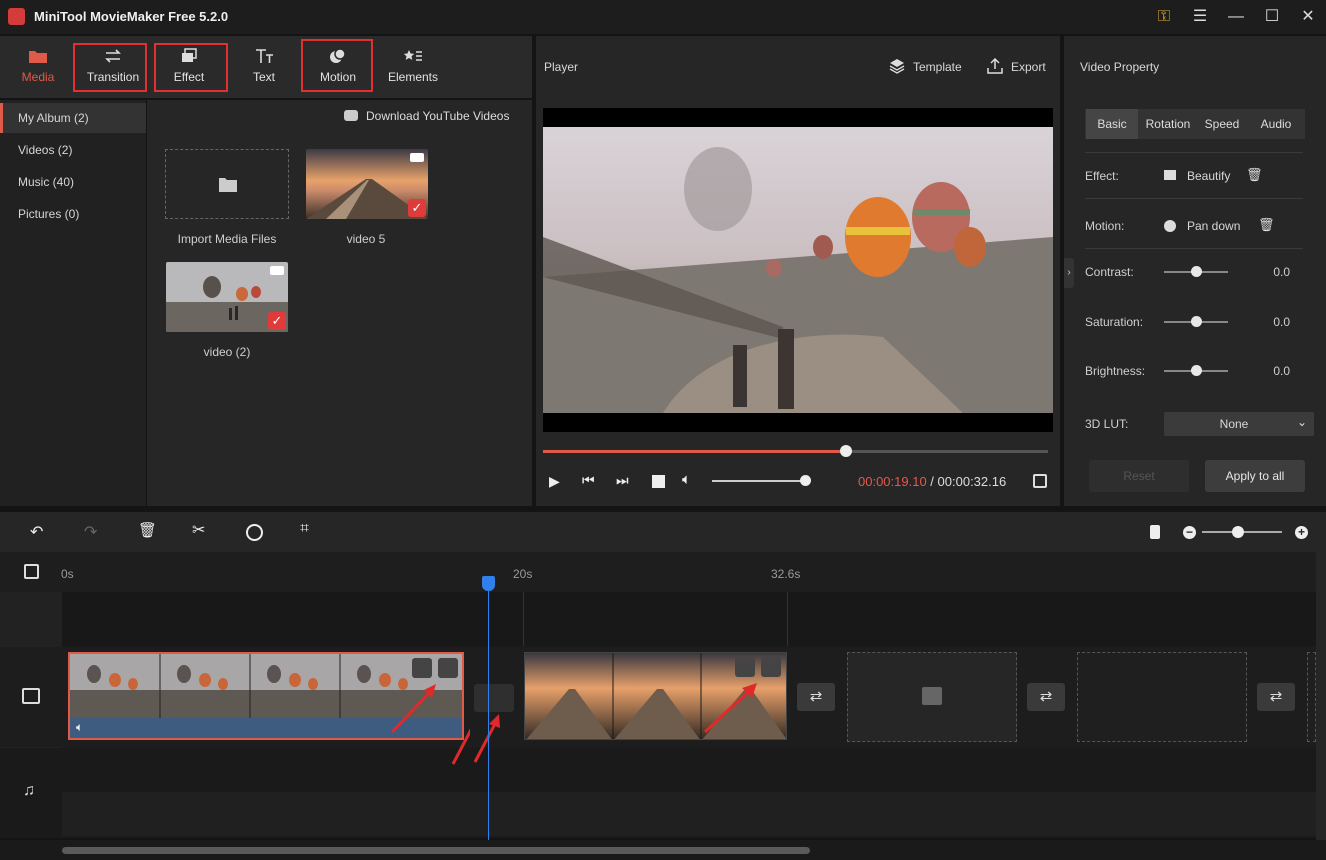 This screenshot has height=860, width=1326. I want to click on volume-icon: 🔈︎, so click(686, 479).